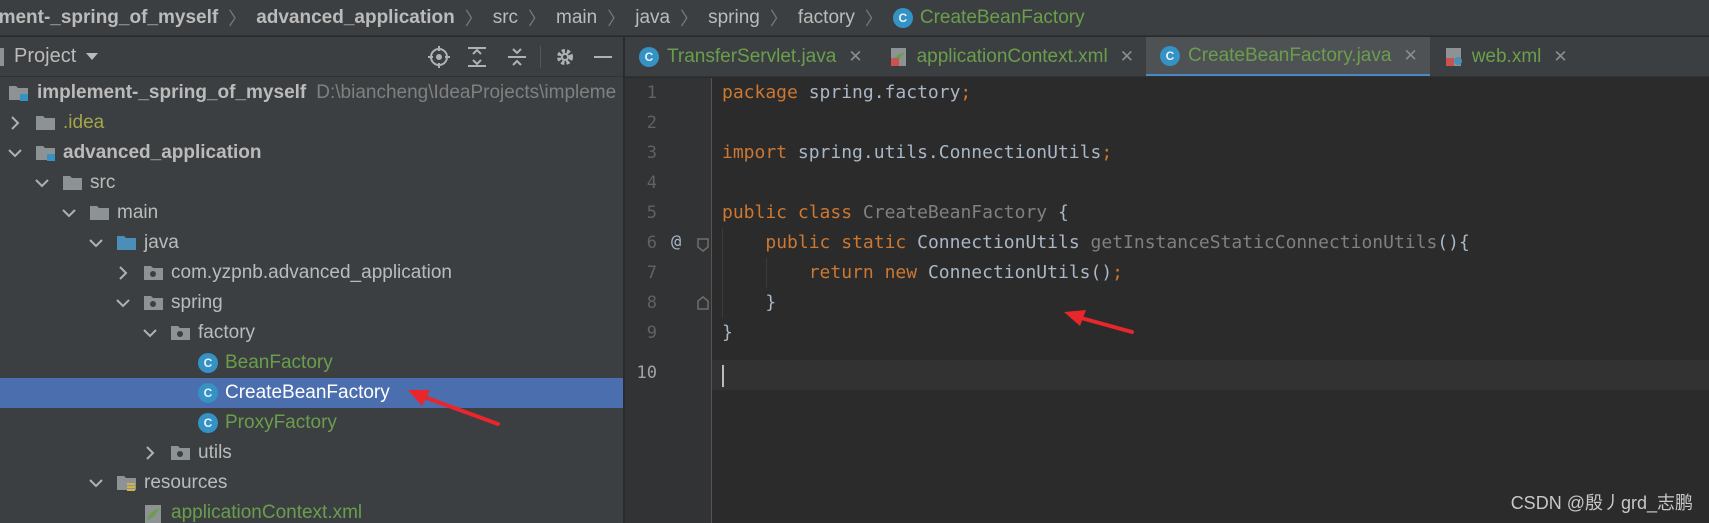 The image size is (1709, 523). What do you see at coordinates (723, 376) in the screenshot?
I see `text-cursor` at bounding box center [723, 376].